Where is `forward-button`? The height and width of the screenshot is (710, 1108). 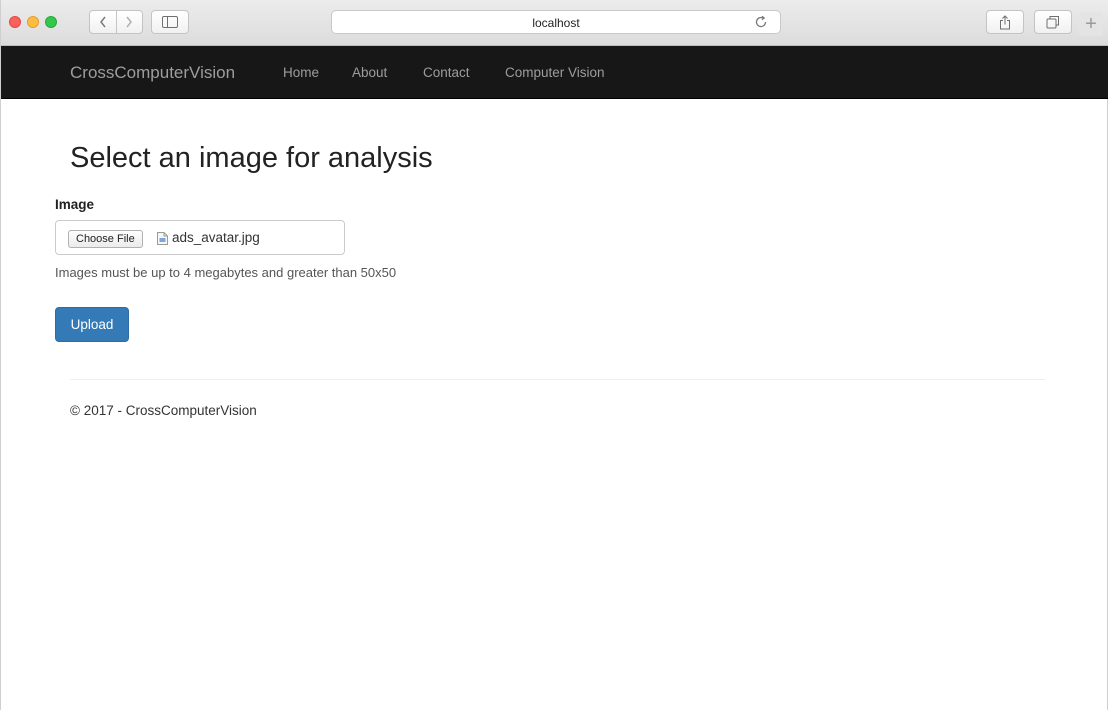 forward-button is located at coordinates (128, 22).